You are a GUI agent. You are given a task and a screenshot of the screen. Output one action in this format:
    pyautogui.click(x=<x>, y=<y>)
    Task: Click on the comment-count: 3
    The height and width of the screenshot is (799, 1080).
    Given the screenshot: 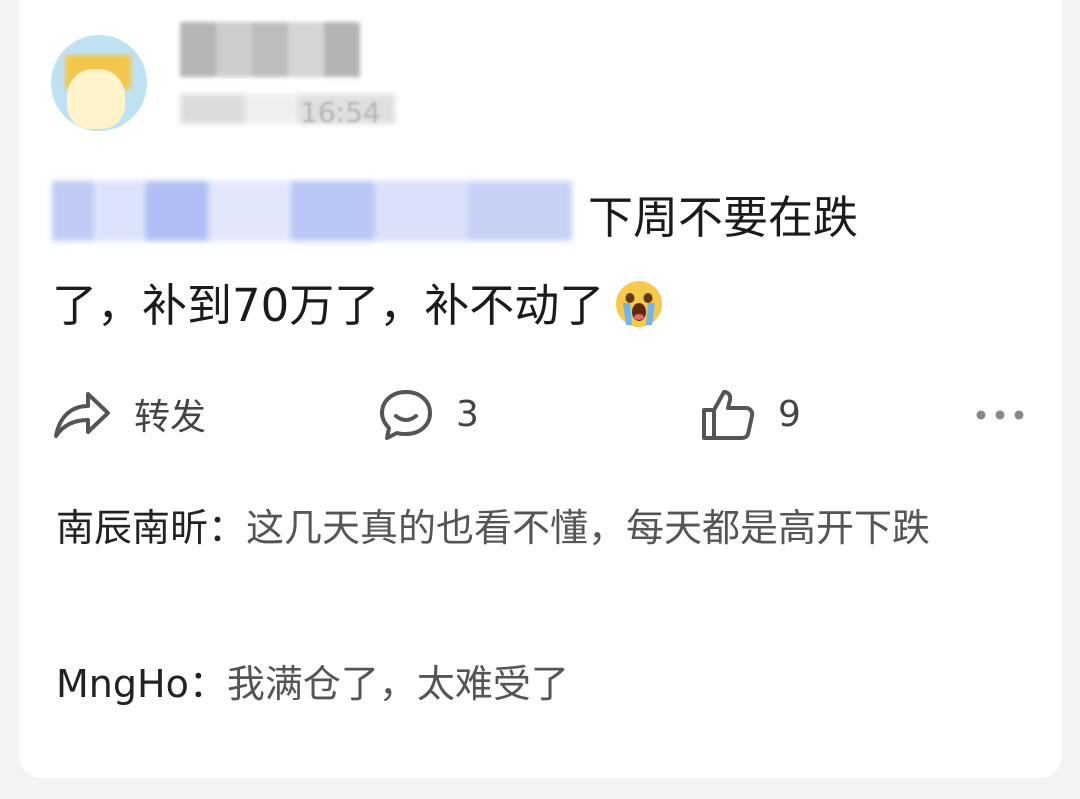 What is the action you would take?
    pyautogui.click(x=467, y=414)
    